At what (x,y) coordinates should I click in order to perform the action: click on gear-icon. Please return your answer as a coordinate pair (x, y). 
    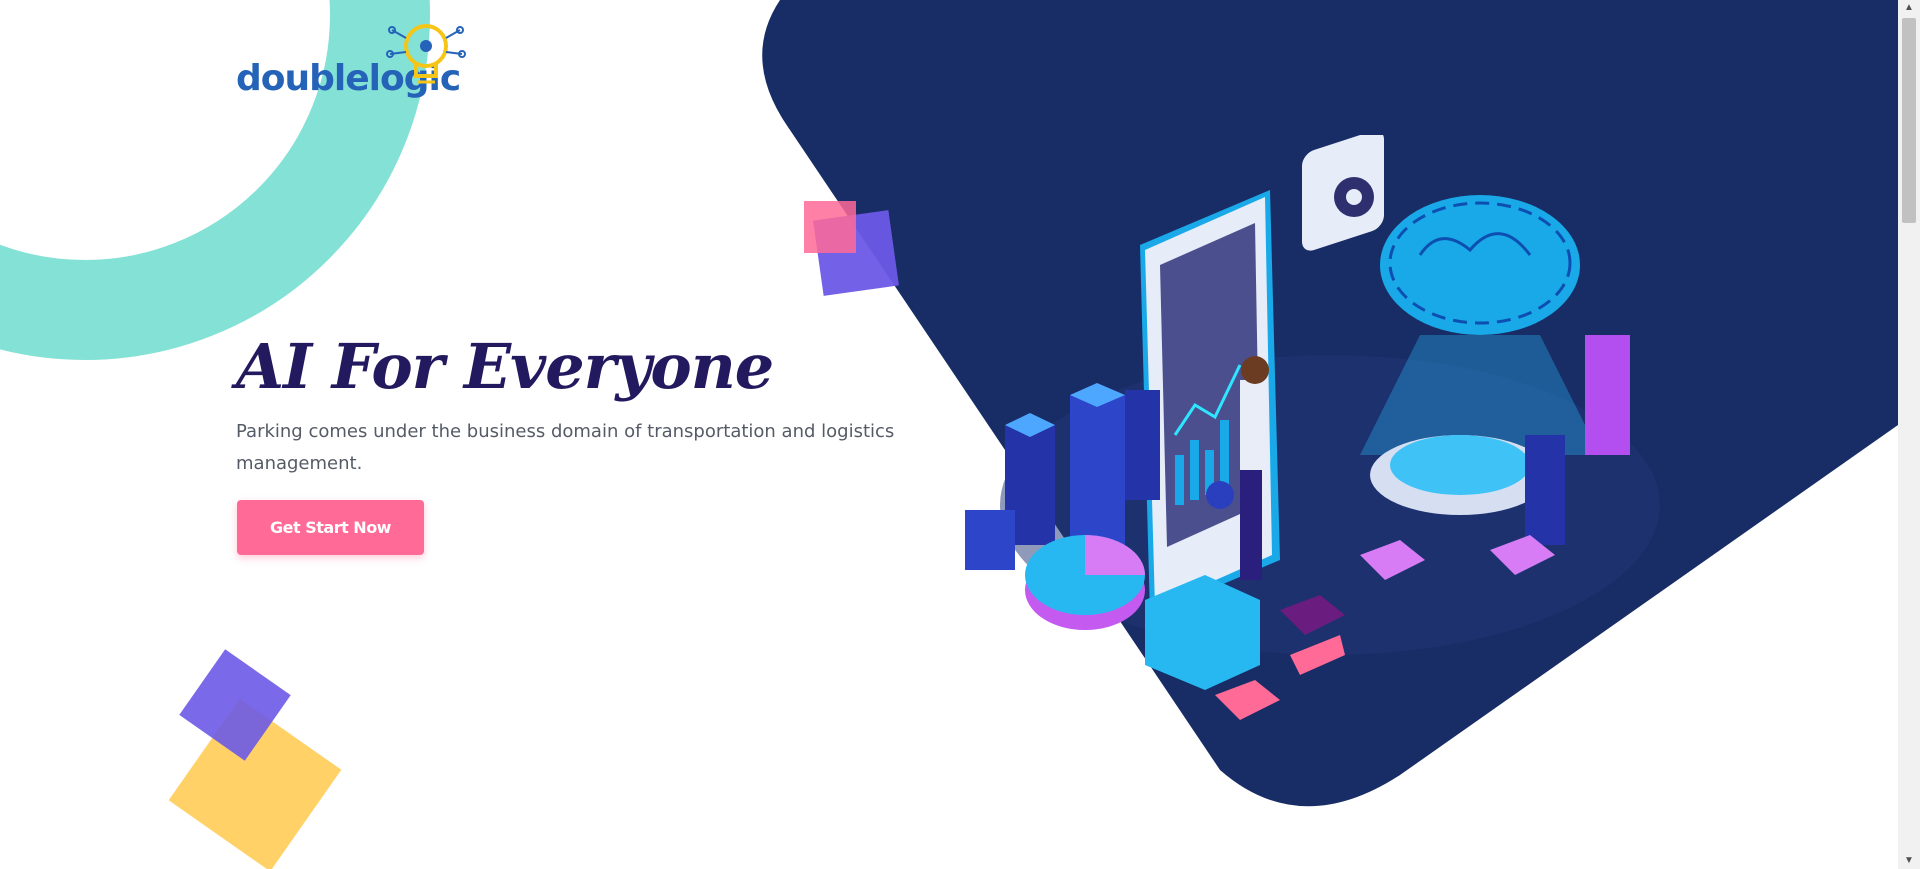
    Looking at the image, I should click on (1343, 193).